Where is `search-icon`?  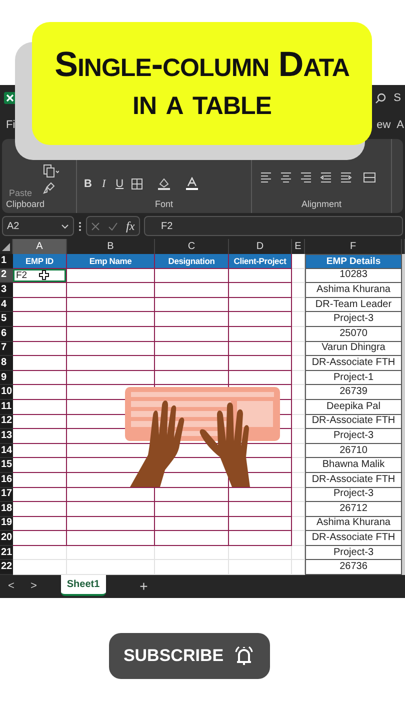
search-icon is located at coordinates (380, 98).